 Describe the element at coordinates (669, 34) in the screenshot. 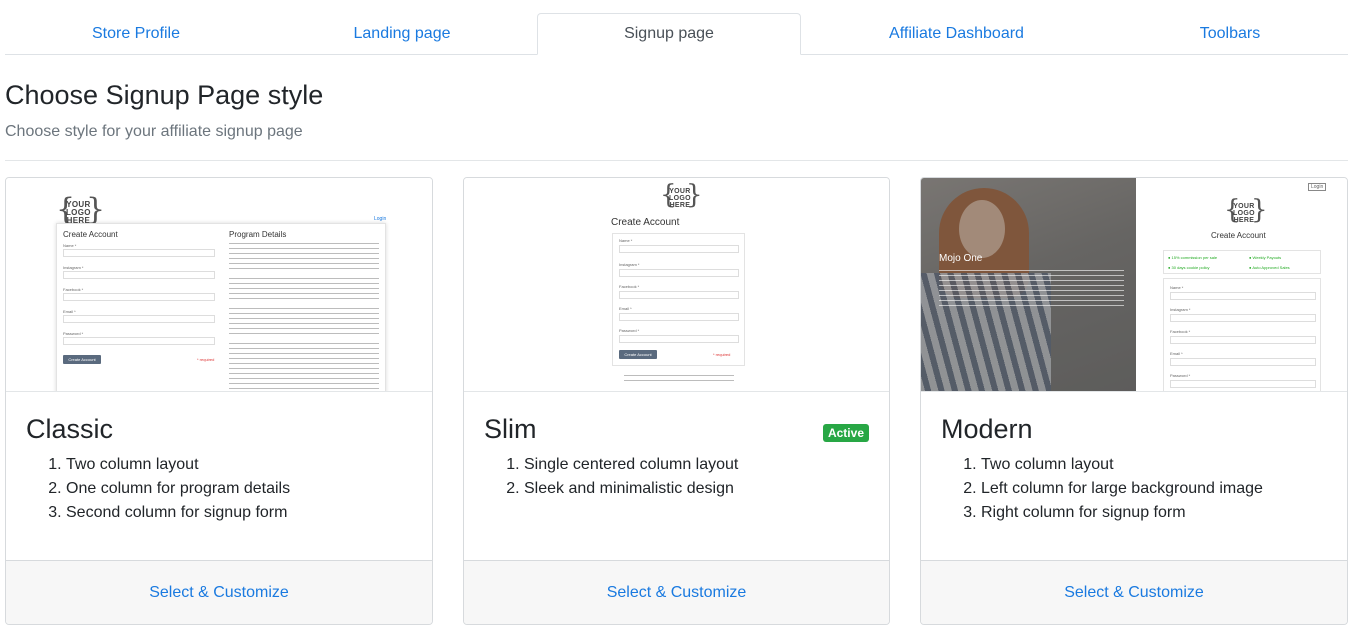

I see `tab-signup-page: Signup page` at that location.